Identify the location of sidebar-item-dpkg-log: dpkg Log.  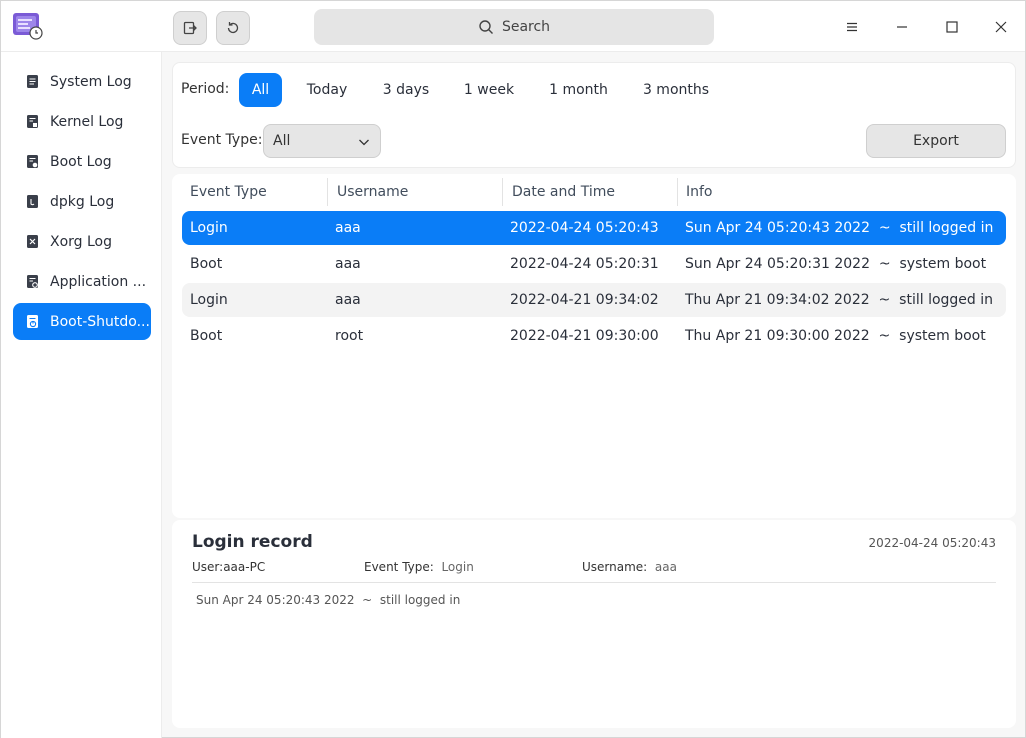
(82, 201).